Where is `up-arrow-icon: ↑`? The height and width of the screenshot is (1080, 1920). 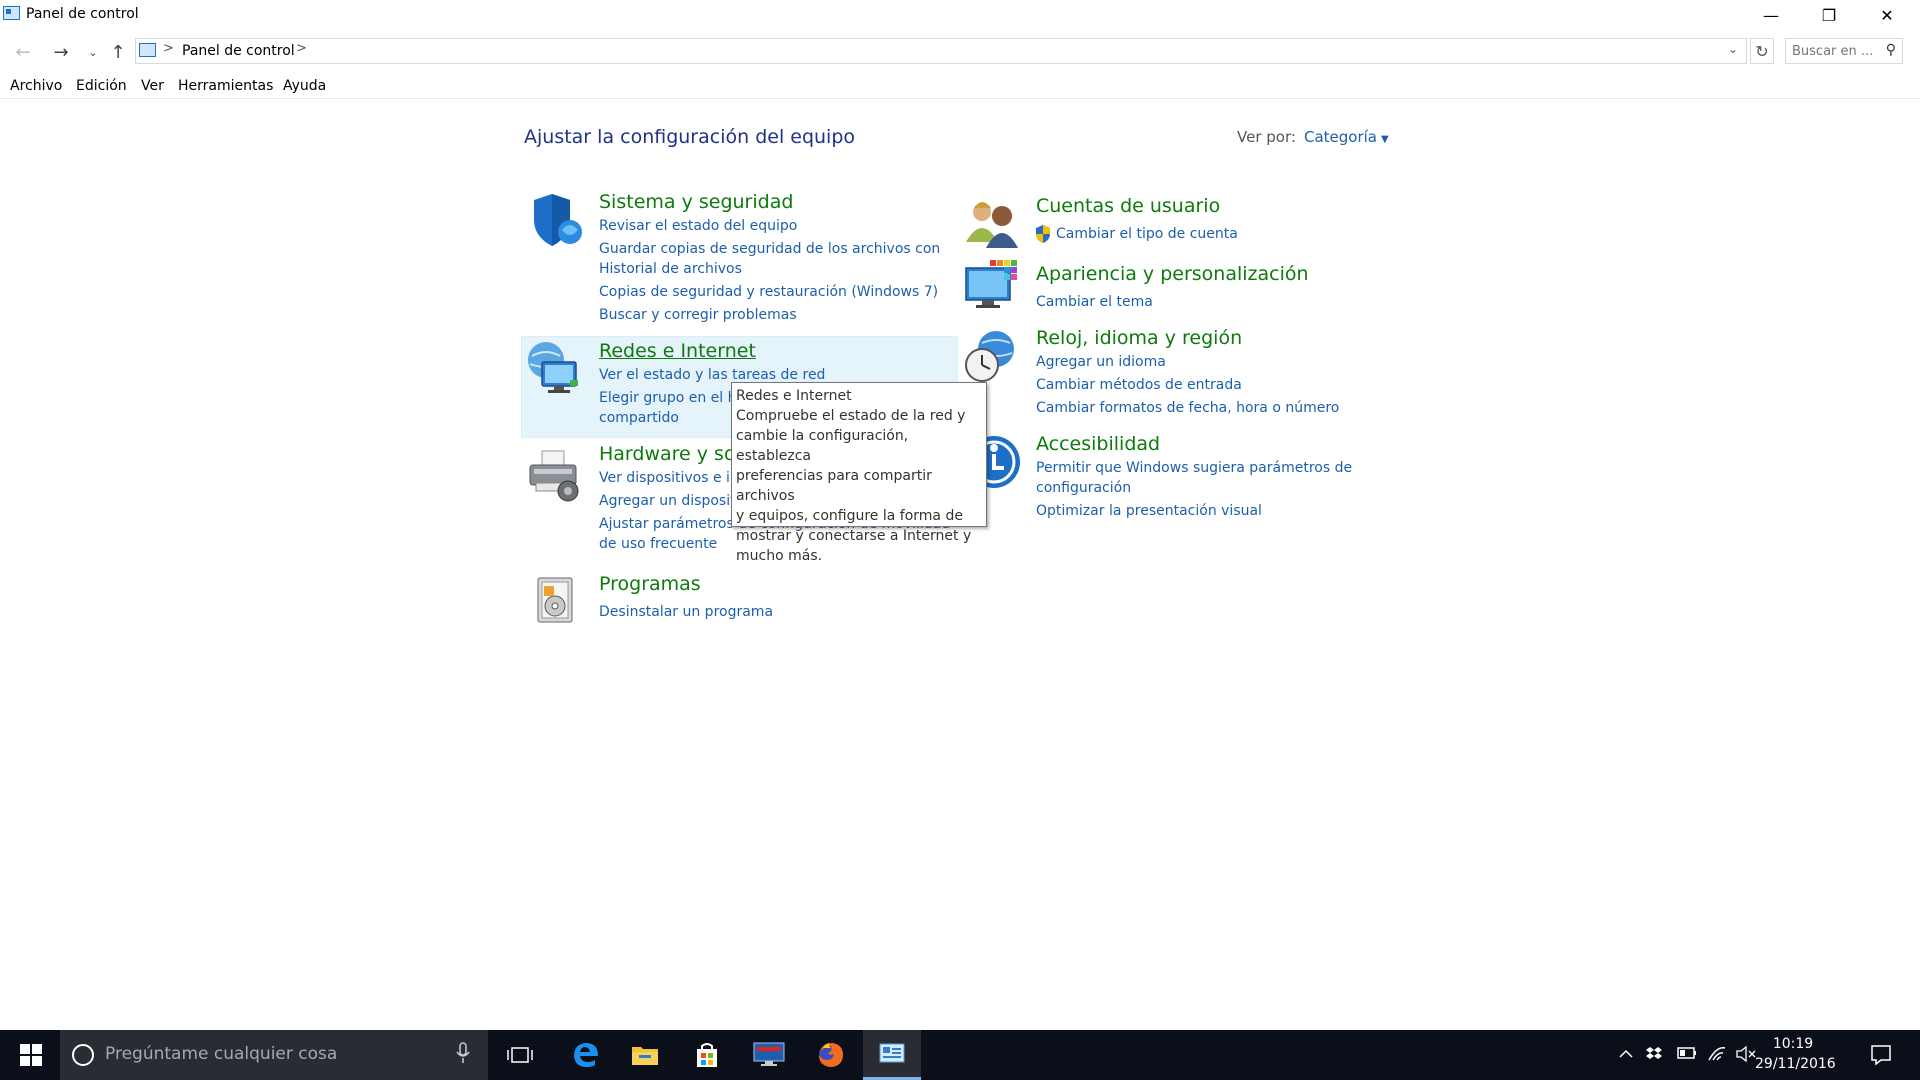 up-arrow-icon: ↑ is located at coordinates (118, 52).